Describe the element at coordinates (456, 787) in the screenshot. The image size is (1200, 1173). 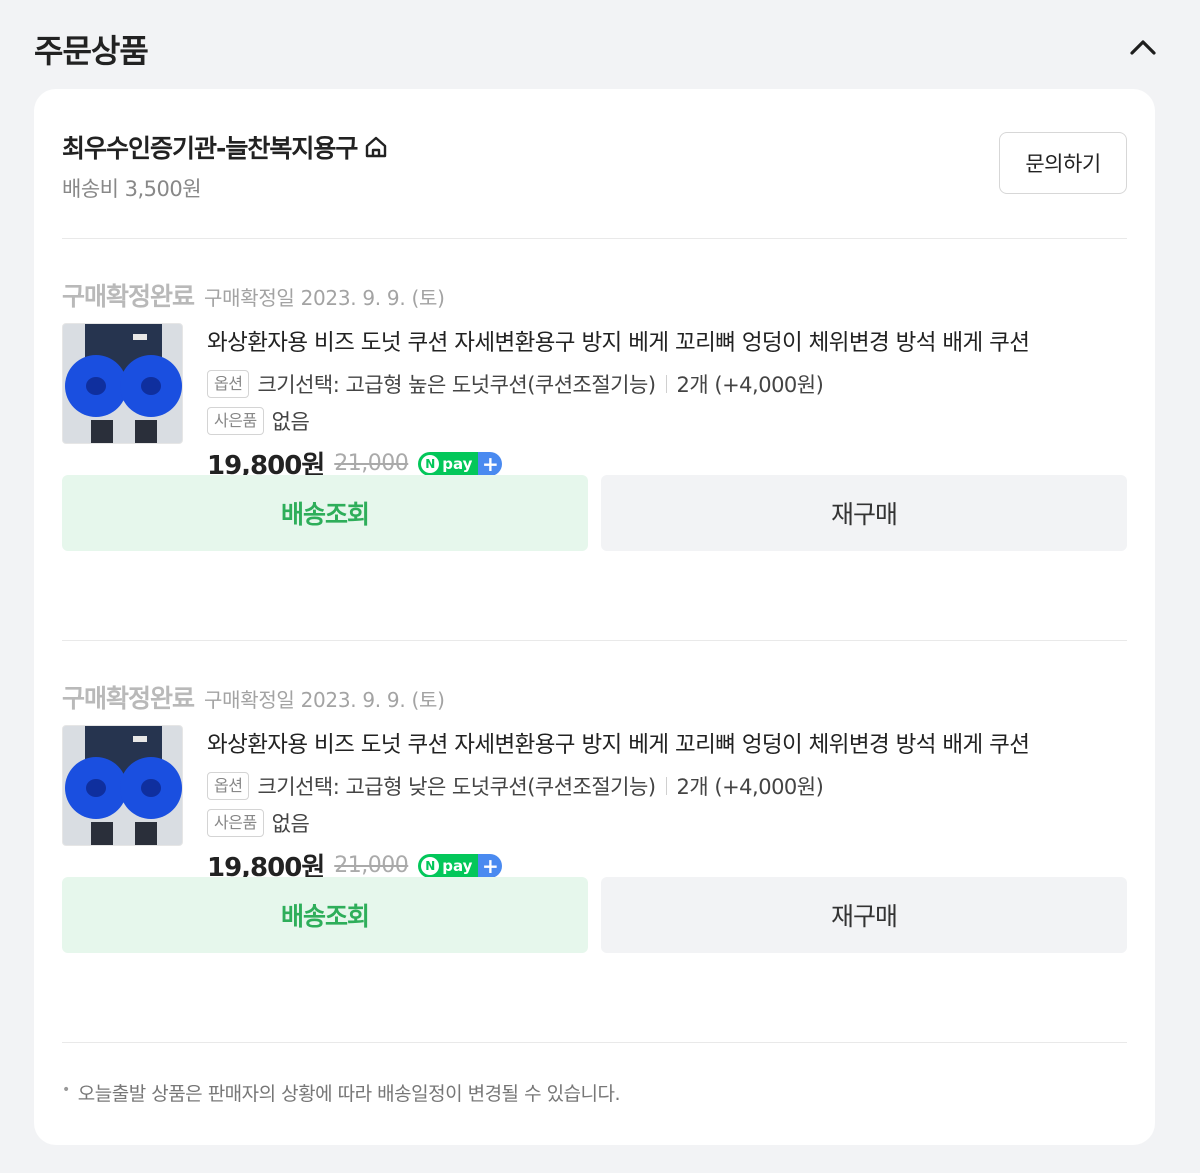
I see `option-text: 크기선택: 고급형 낮은 도넛쿠션(쿠션조절기능)` at that location.